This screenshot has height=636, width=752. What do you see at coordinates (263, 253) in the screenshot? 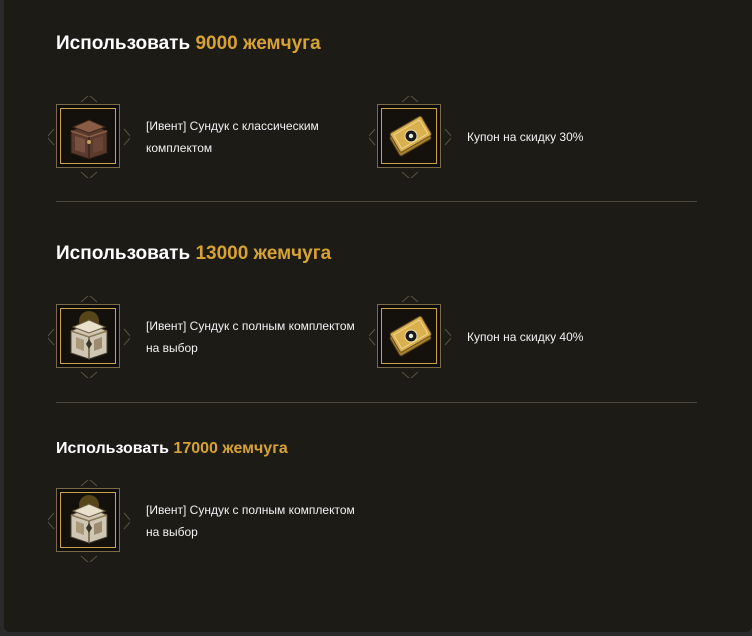
I see `section-amount: 13000 жемчуга` at bounding box center [263, 253].